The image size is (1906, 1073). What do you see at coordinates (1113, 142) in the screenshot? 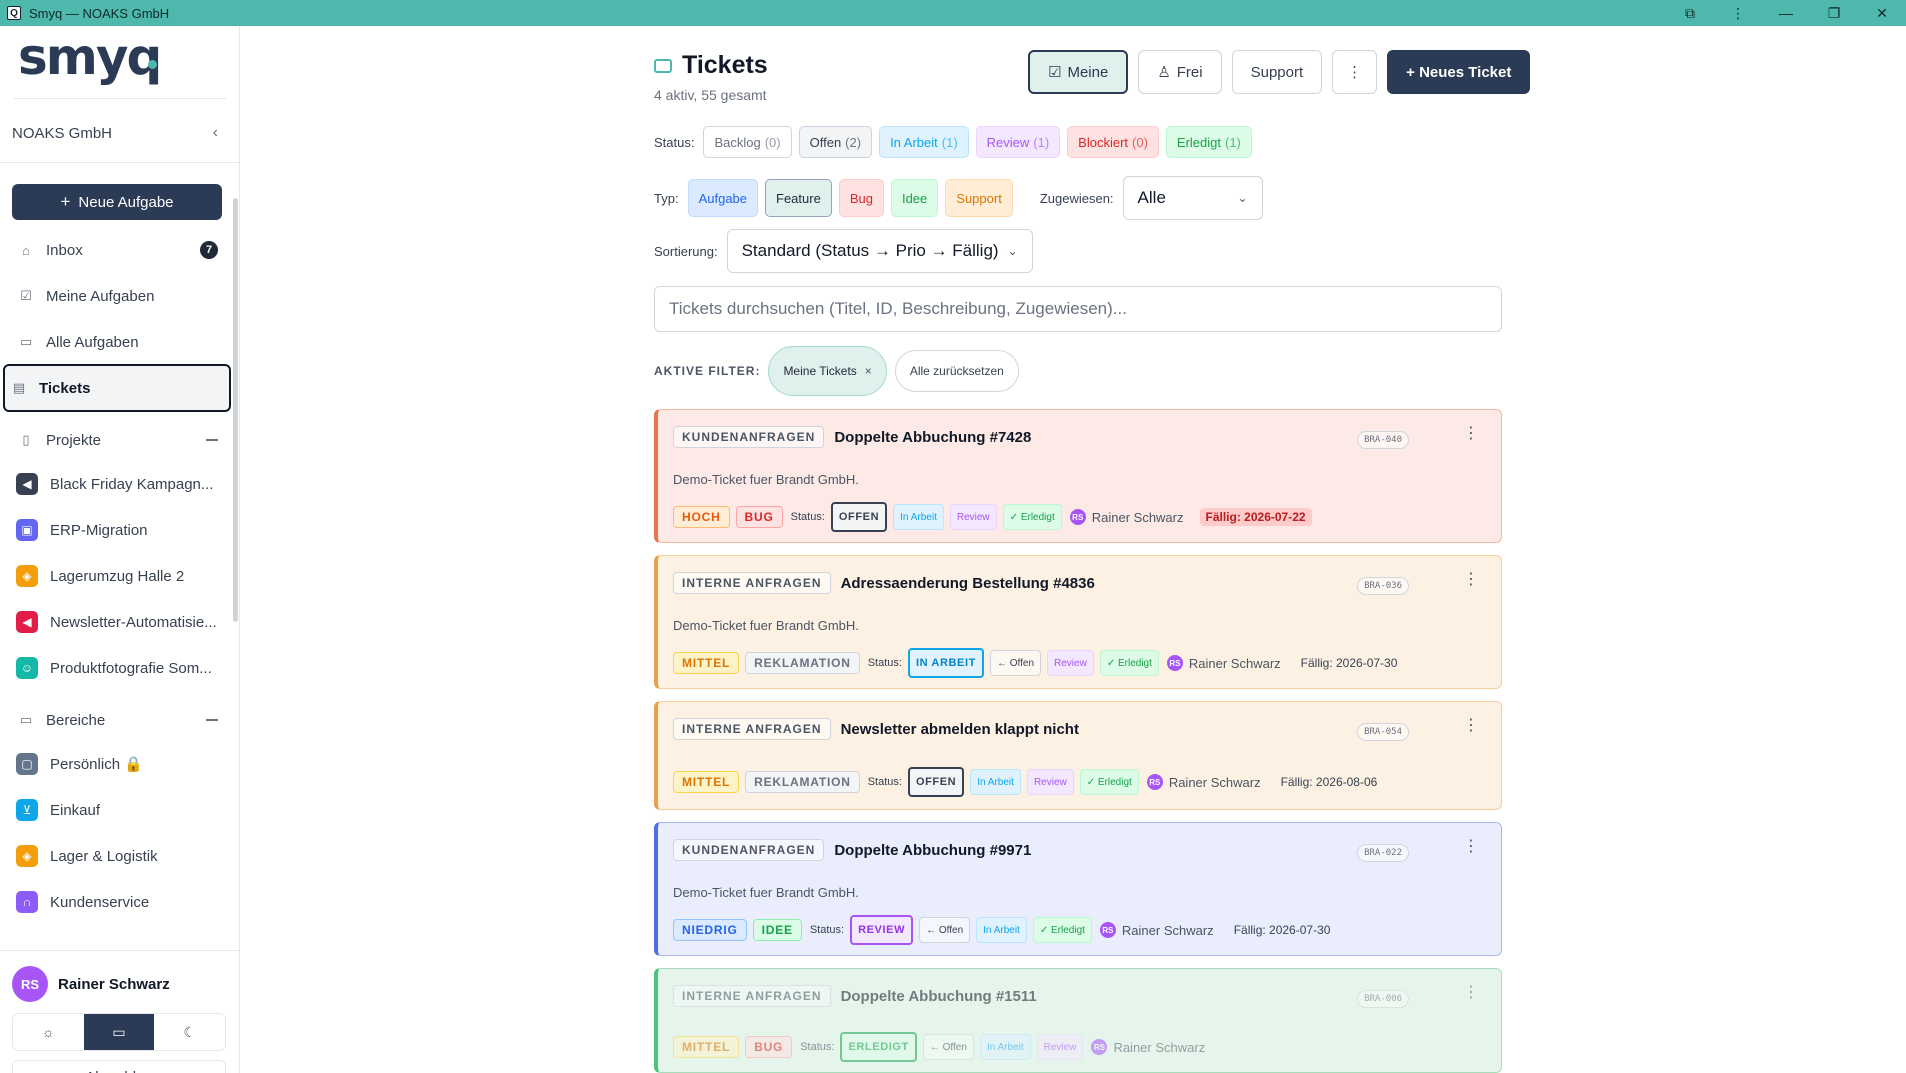
I see `status-chip-blocked: Blockiert (0)` at bounding box center [1113, 142].